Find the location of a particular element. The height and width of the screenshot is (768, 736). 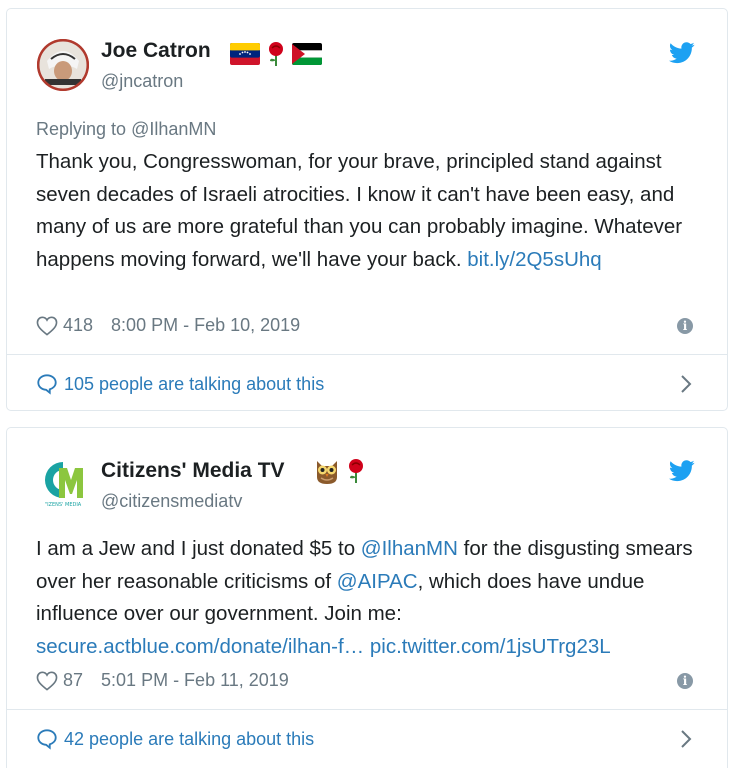

timestamp: 5:01 PM - Feb 11, 2019 is located at coordinates (195, 680).